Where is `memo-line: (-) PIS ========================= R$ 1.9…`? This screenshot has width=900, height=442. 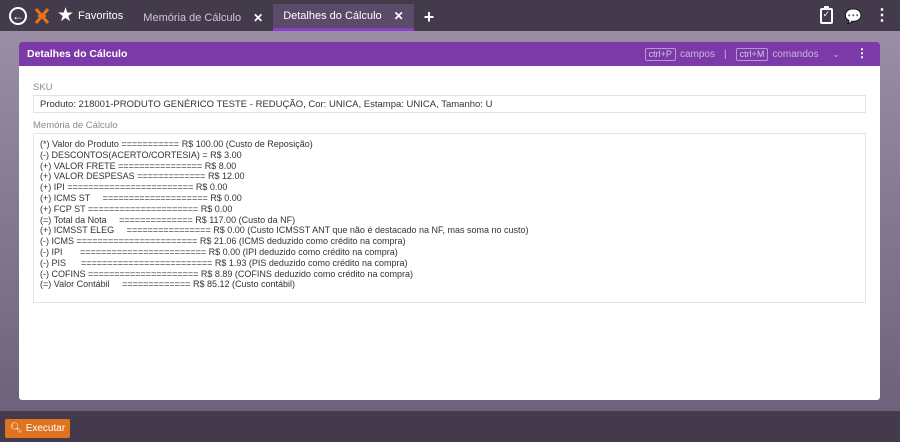 memo-line: (-) PIS ========================= R$ 1.9… is located at coordinates (224, 262).